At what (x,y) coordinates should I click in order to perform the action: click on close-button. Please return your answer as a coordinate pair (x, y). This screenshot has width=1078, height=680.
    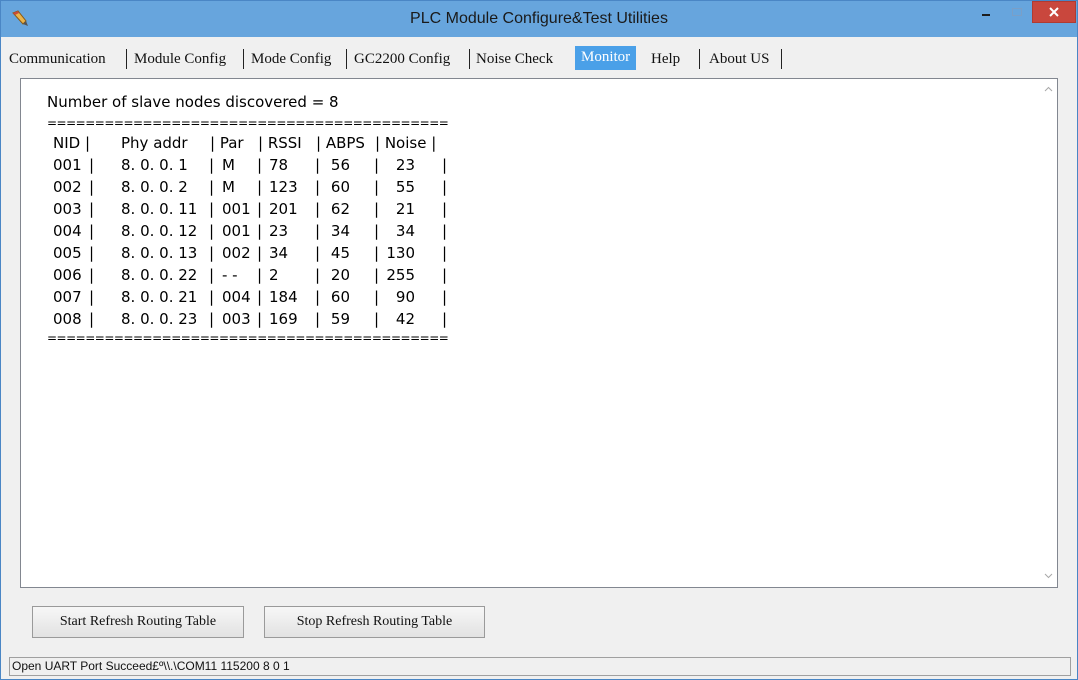
    Looking at the image, I should click on (1054, 12).